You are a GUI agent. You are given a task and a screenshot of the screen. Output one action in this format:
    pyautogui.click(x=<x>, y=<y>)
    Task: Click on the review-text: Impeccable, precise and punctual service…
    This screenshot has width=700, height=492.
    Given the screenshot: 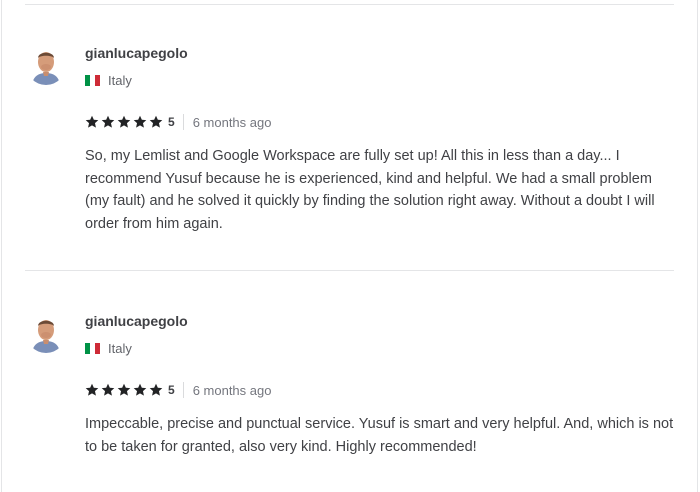 What is the action you would take?
    pyautogui.click(x=379, y=435)
    